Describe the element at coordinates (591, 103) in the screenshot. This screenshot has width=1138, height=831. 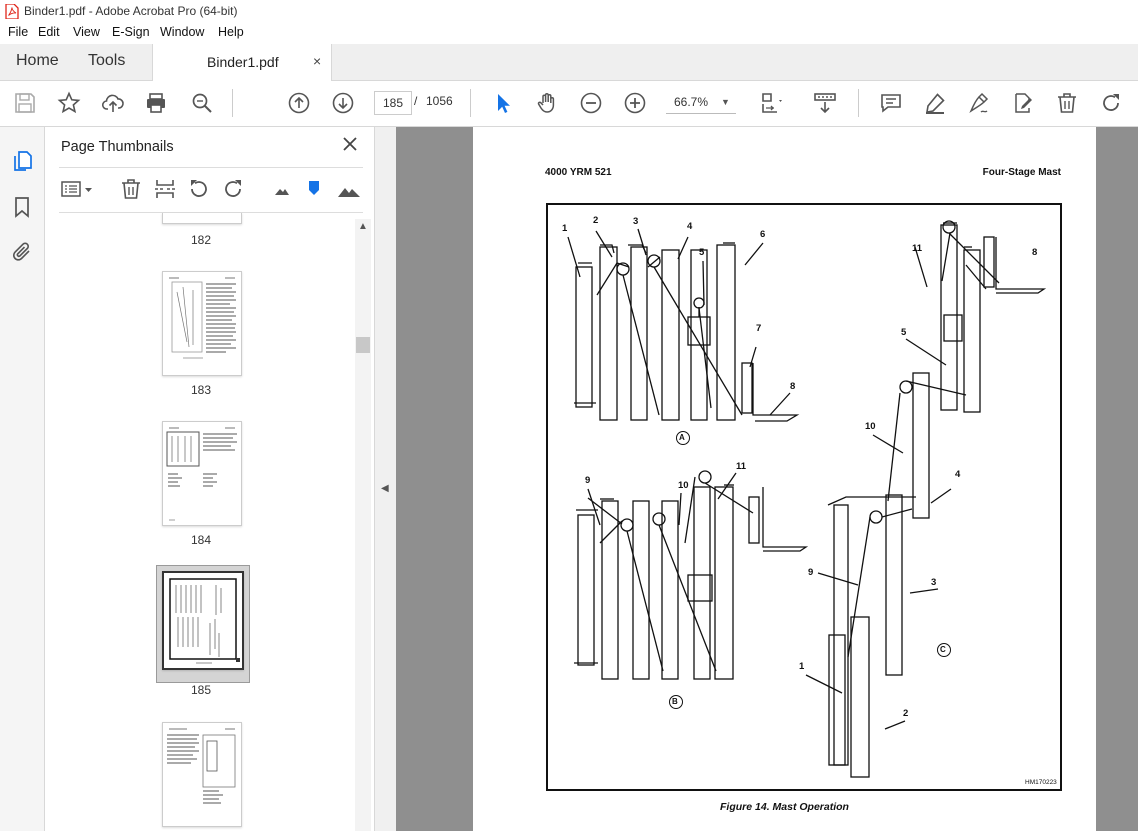
I see `zoom-out-icon` at that location.